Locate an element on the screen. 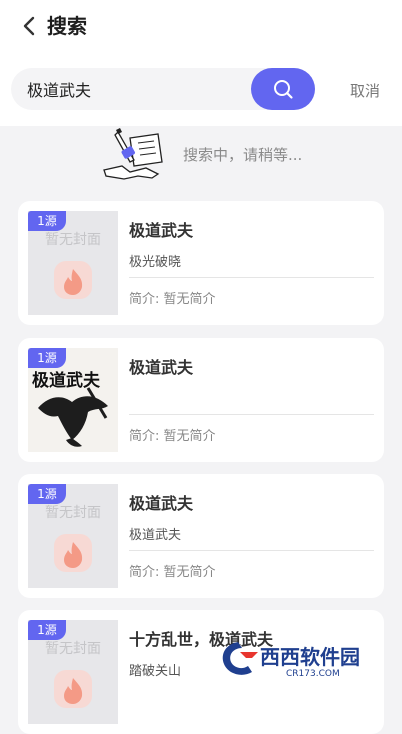 This screenshot has width=402, height=734. quill-paper-illustration is located at coordinates (133, 154).